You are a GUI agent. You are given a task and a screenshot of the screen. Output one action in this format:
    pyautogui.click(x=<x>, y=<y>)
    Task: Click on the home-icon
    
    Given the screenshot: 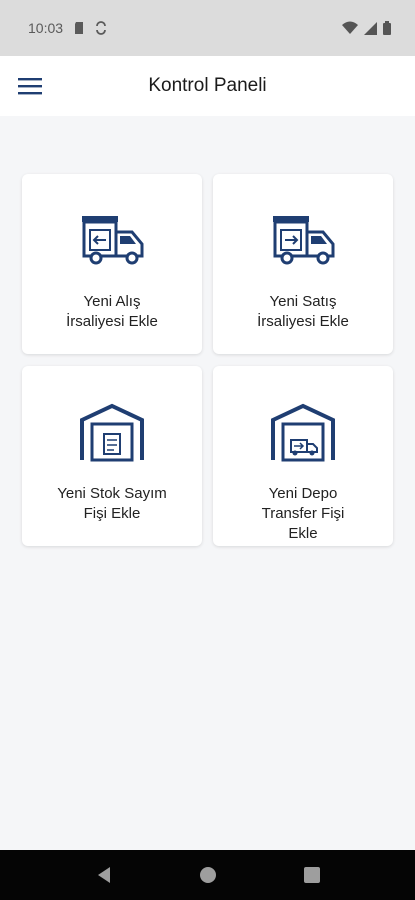 What is the action you would take?
    pyautogui.click(x=207, y=875)
    